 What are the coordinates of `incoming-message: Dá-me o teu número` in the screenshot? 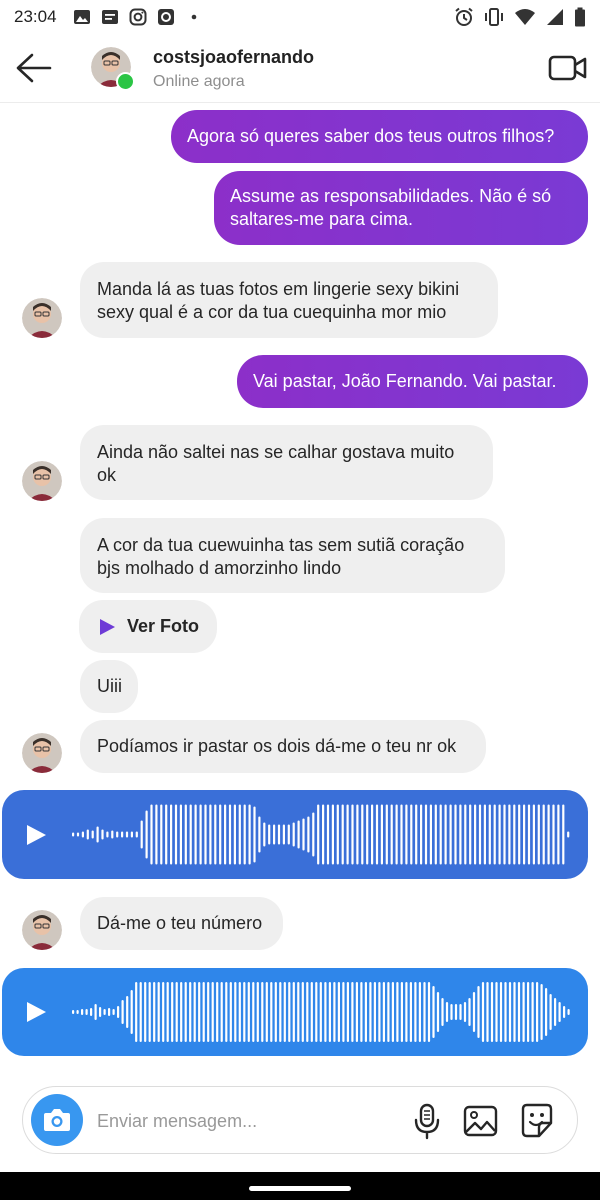 It's located at (181, 923).